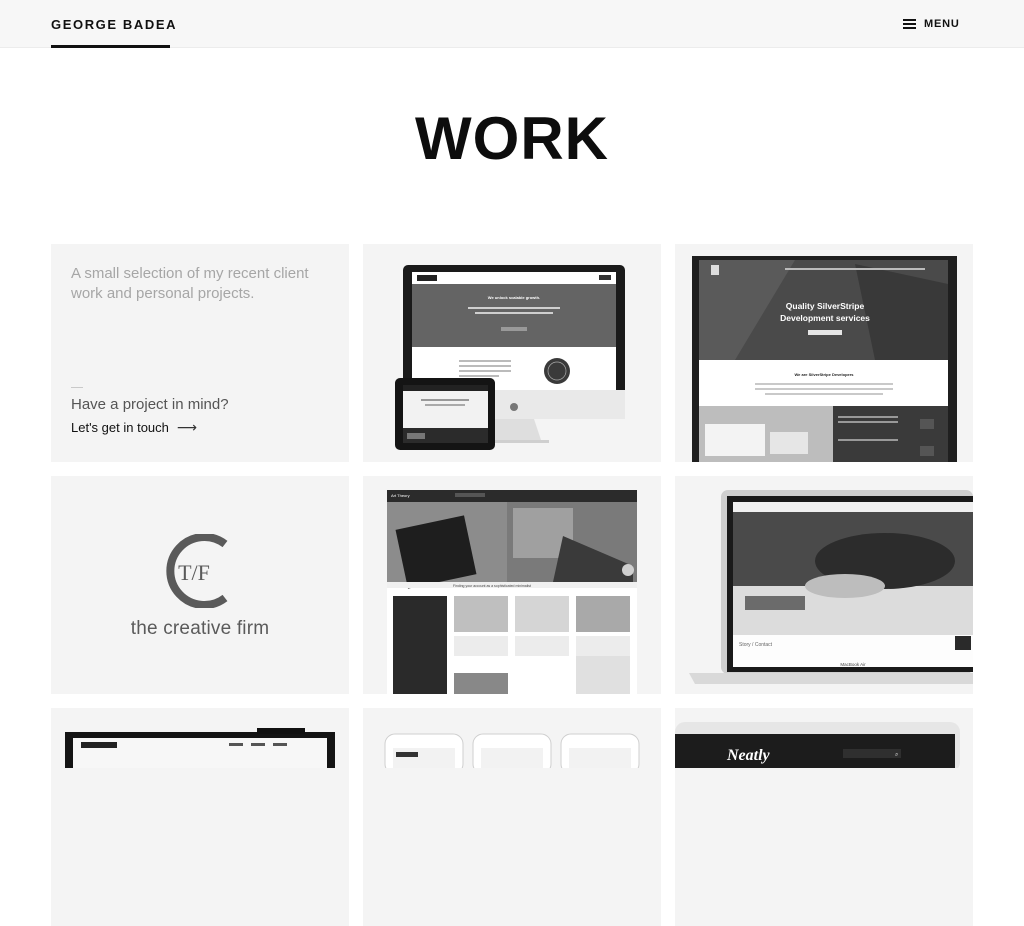  I want to click on project-tile: We unlock scalable growth., so click(512, 353).